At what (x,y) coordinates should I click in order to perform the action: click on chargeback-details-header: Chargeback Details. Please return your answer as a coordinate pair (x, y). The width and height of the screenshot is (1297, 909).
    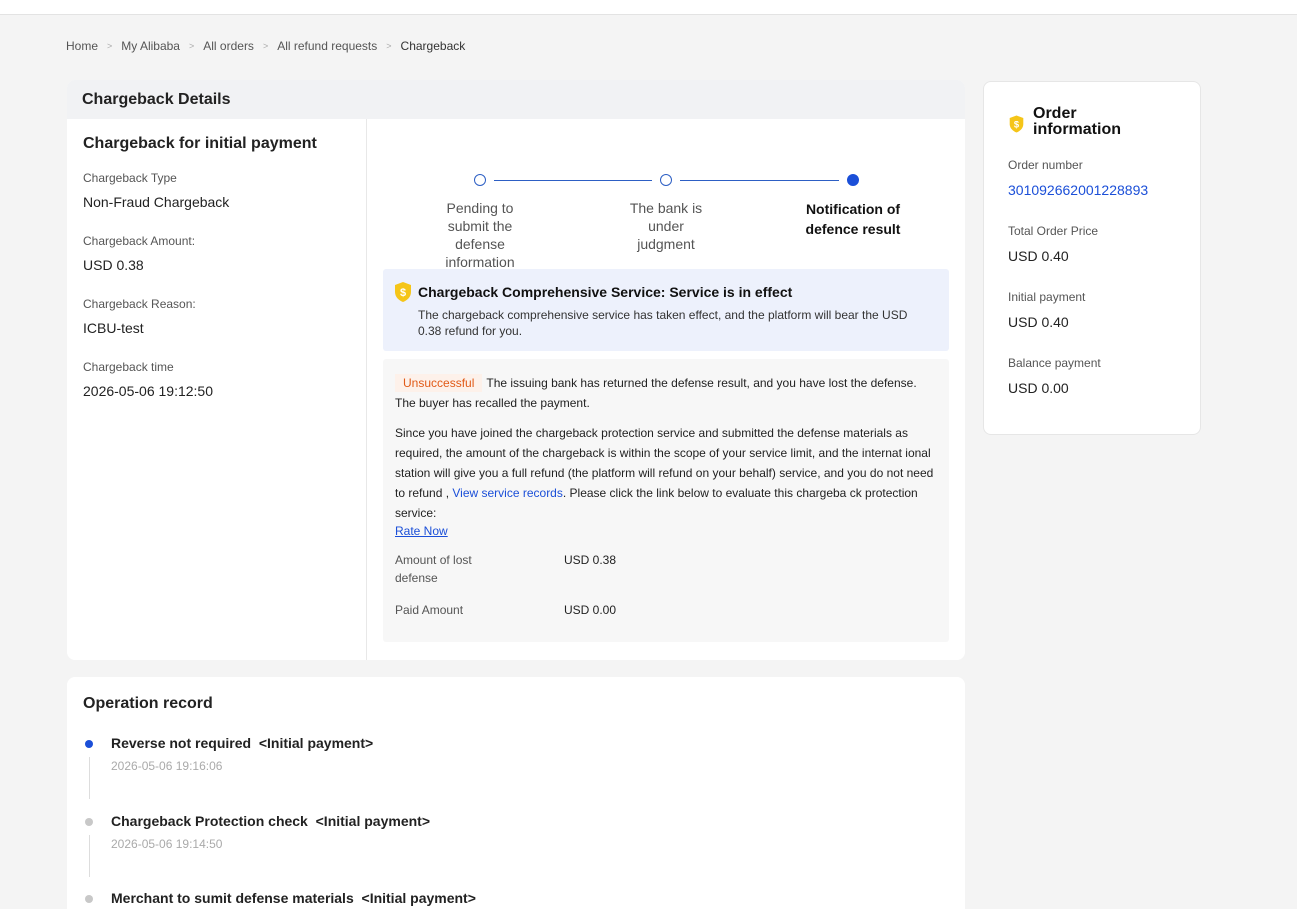
    Looking at the image, I should click on (516, 99).